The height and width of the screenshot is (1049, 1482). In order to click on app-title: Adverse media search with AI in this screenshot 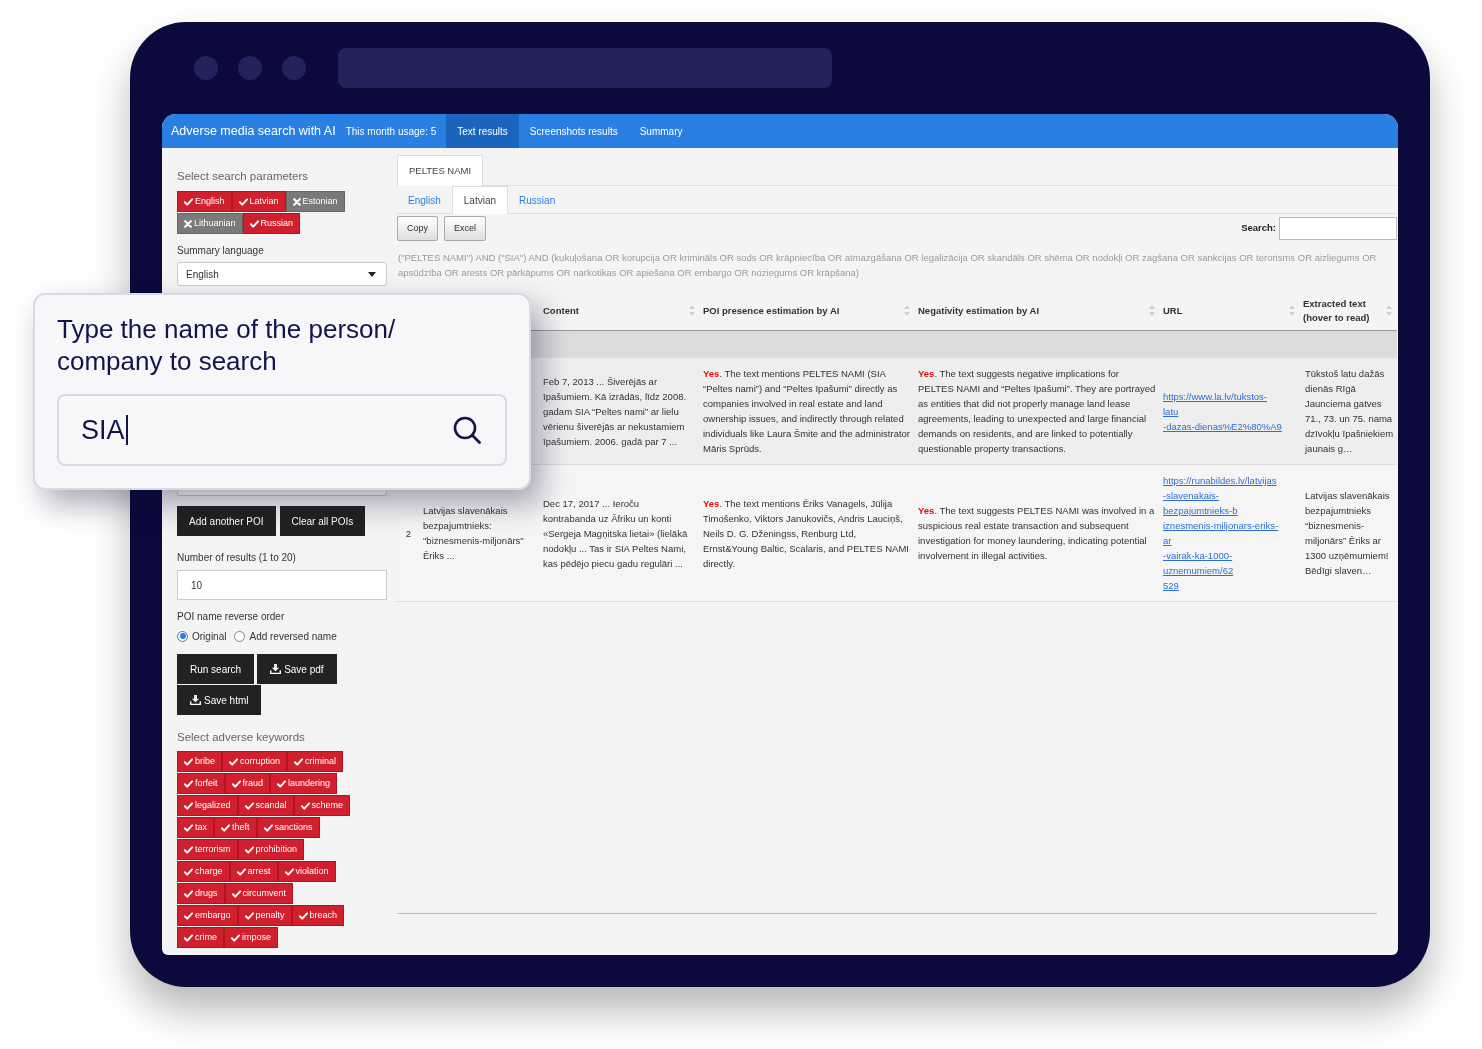, I will do `click(253, 131)`.